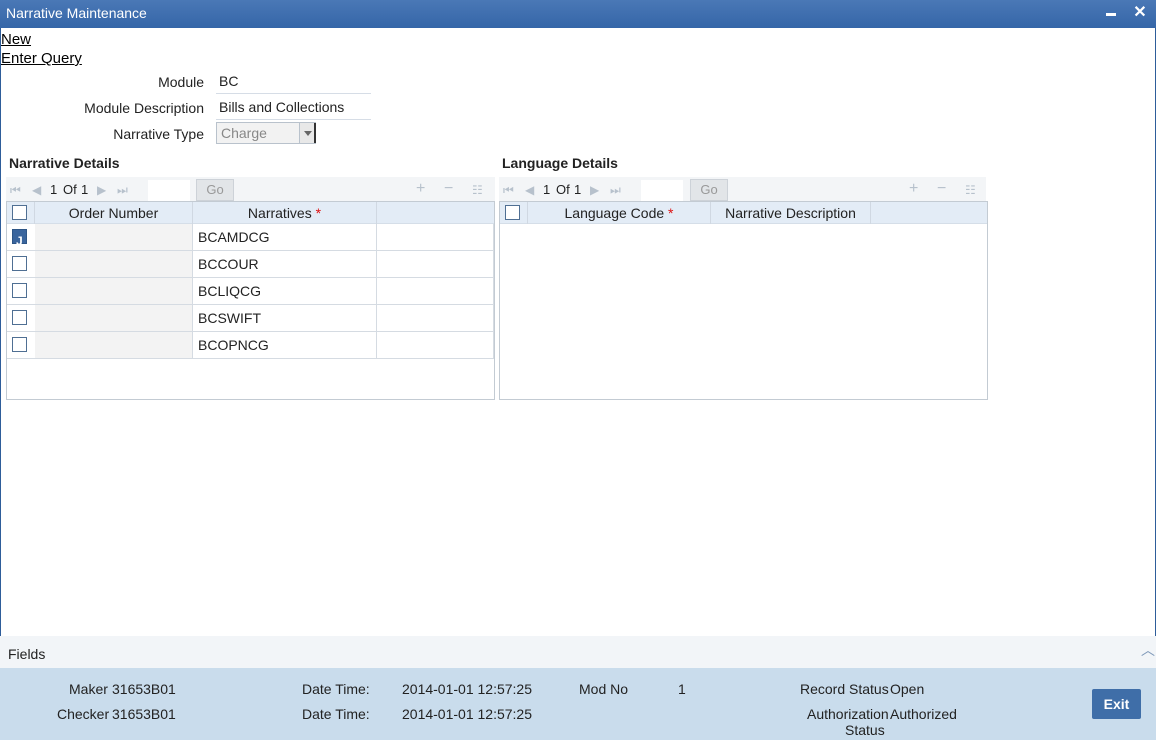 The width and height of the screenshot is (1156, 740). I want to click on table-row: BCCOUR, so click(250, 264).